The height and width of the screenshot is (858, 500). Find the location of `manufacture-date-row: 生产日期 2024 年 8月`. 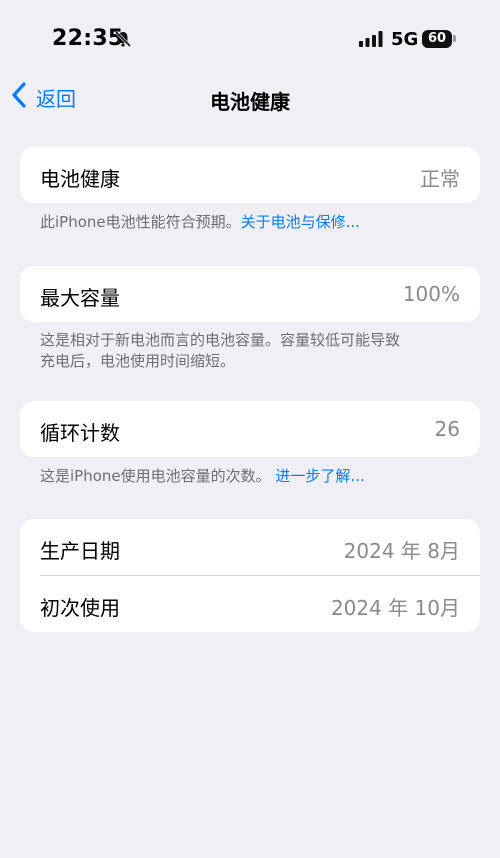

manufacture-date-row: 生产日期 2024 年 8月 is located at coordinates (250, 547).